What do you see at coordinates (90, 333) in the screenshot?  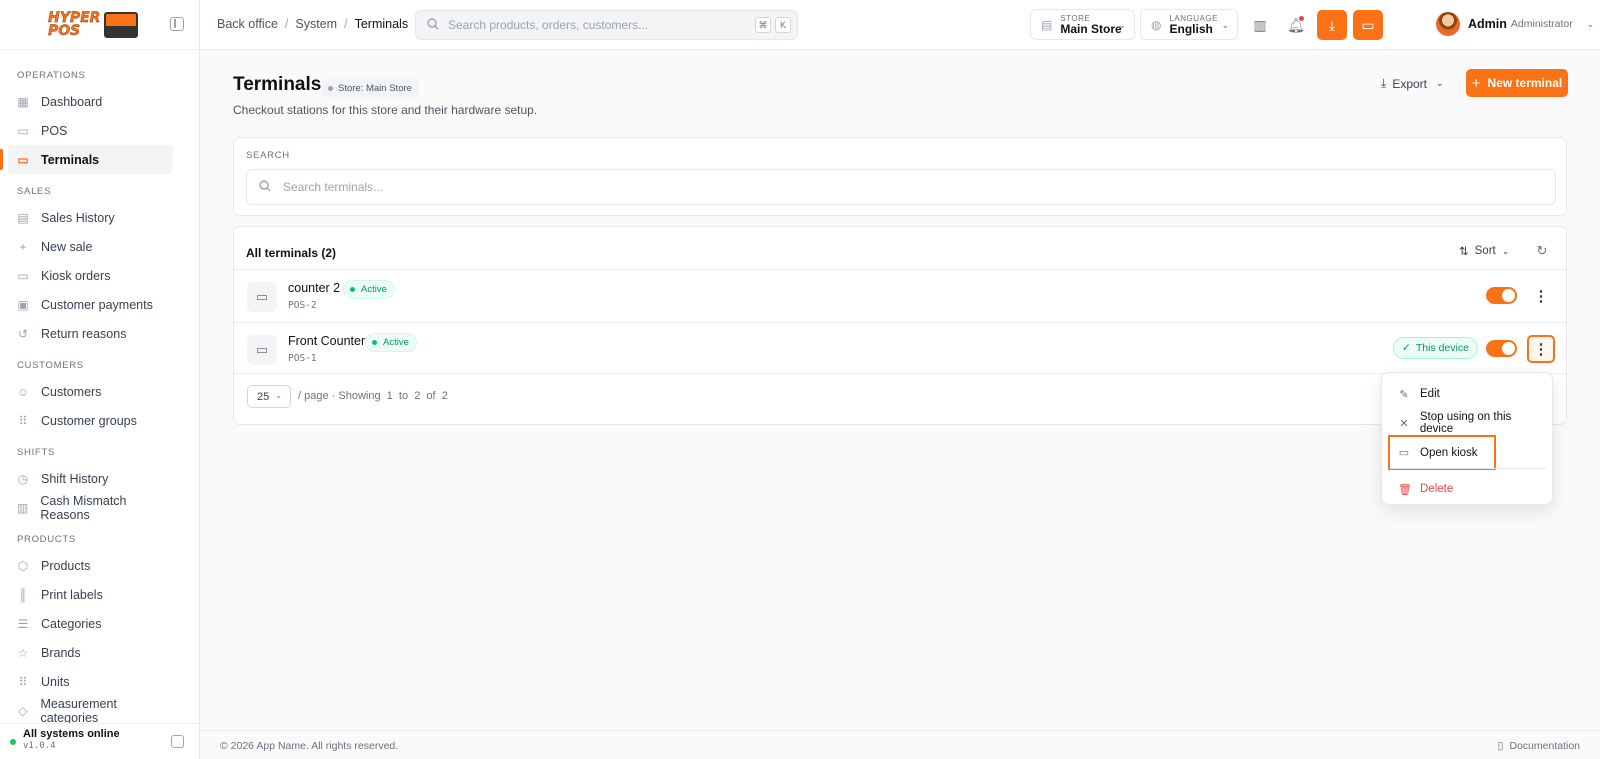 I see `sidebar-item-return-reasons: ↺ Return reasons` at bounding box center [90, 333].